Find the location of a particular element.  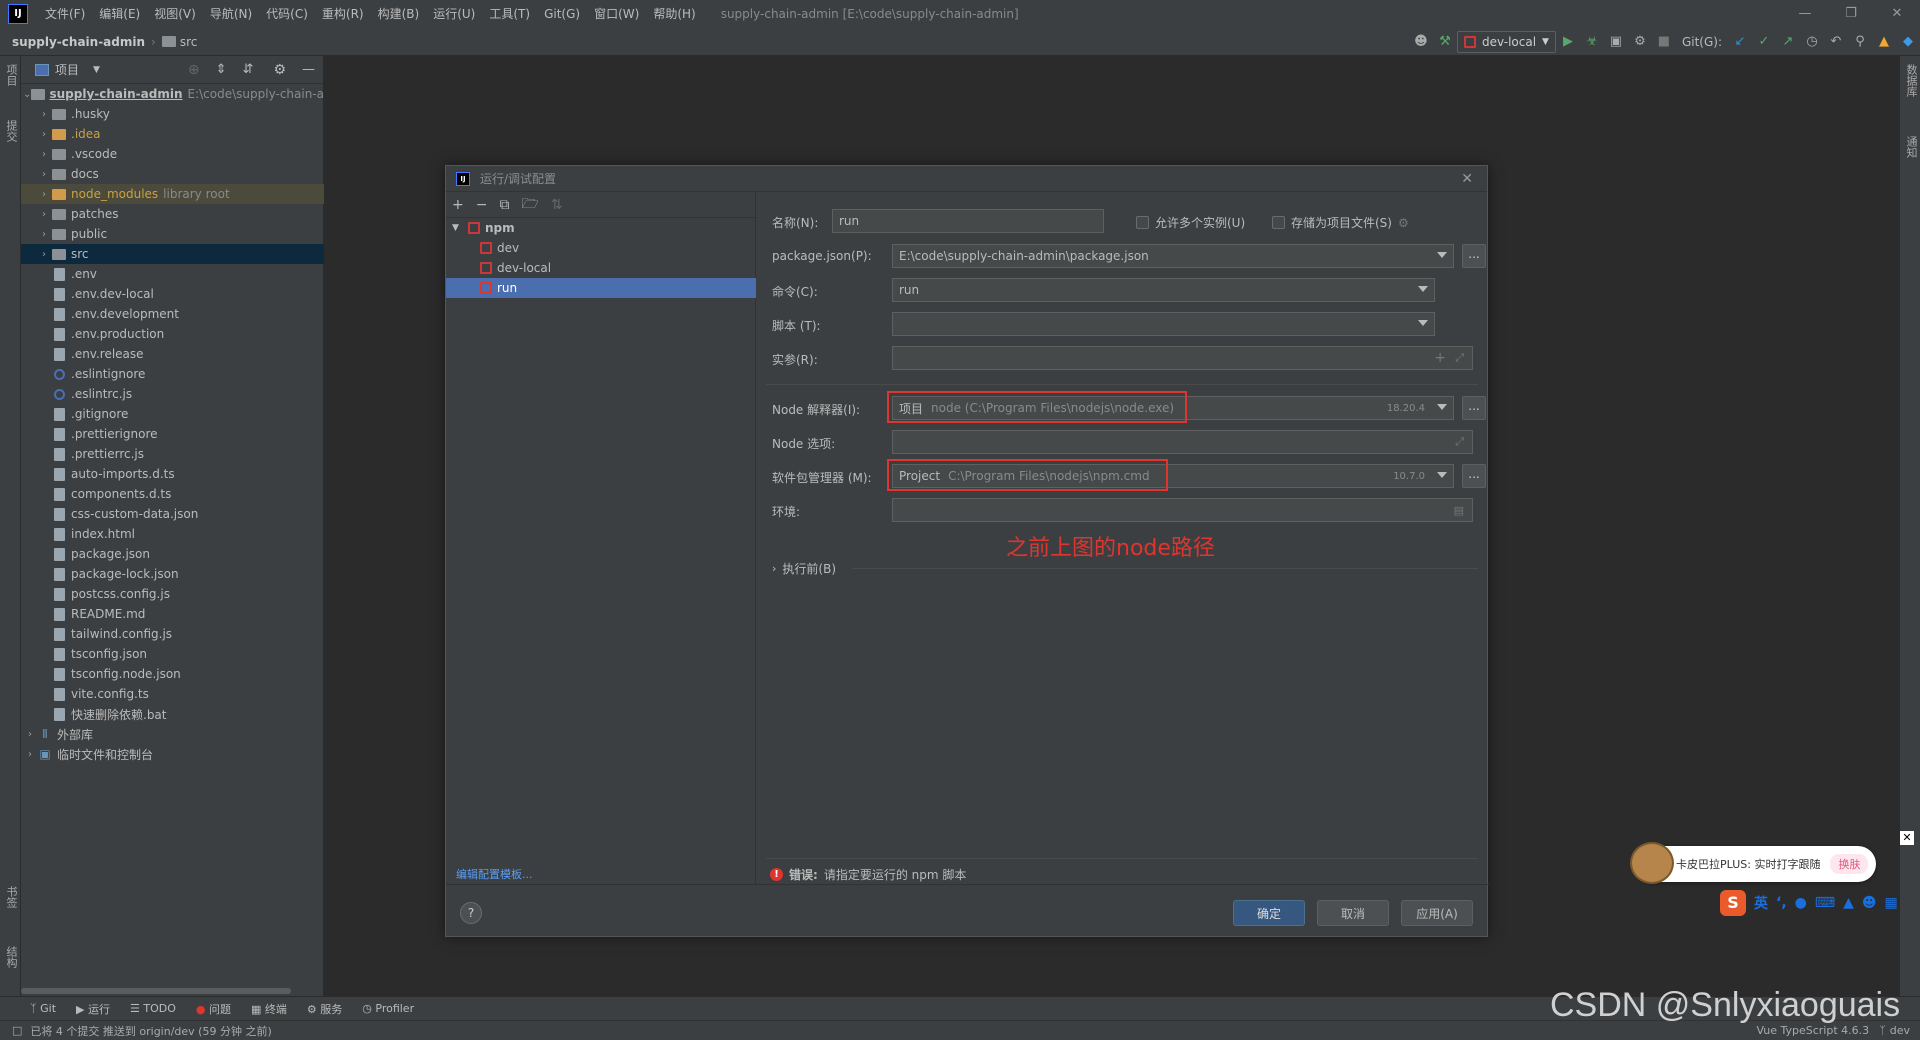

settings-gear-icon: ⚙ is located at coordinates (279, 70).